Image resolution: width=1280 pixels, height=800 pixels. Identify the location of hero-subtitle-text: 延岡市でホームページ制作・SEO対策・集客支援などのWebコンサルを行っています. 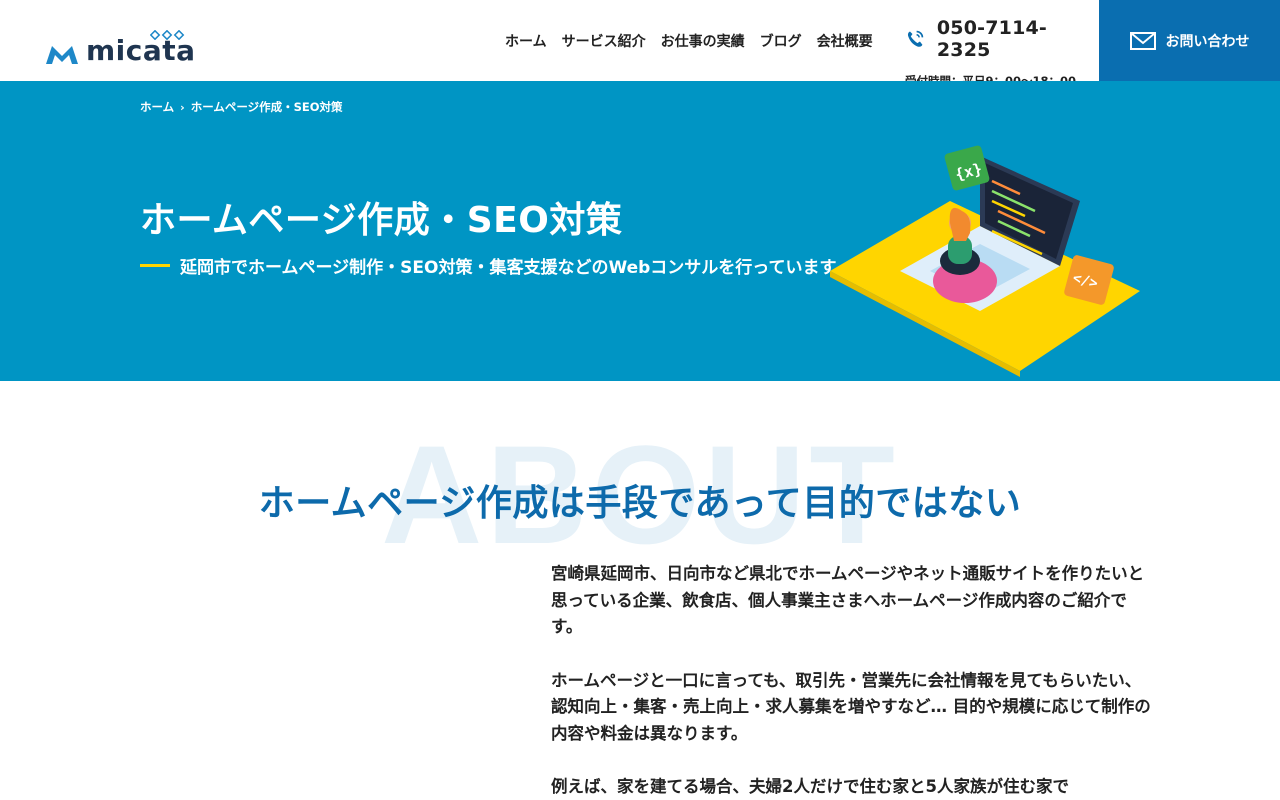
(508, 268).